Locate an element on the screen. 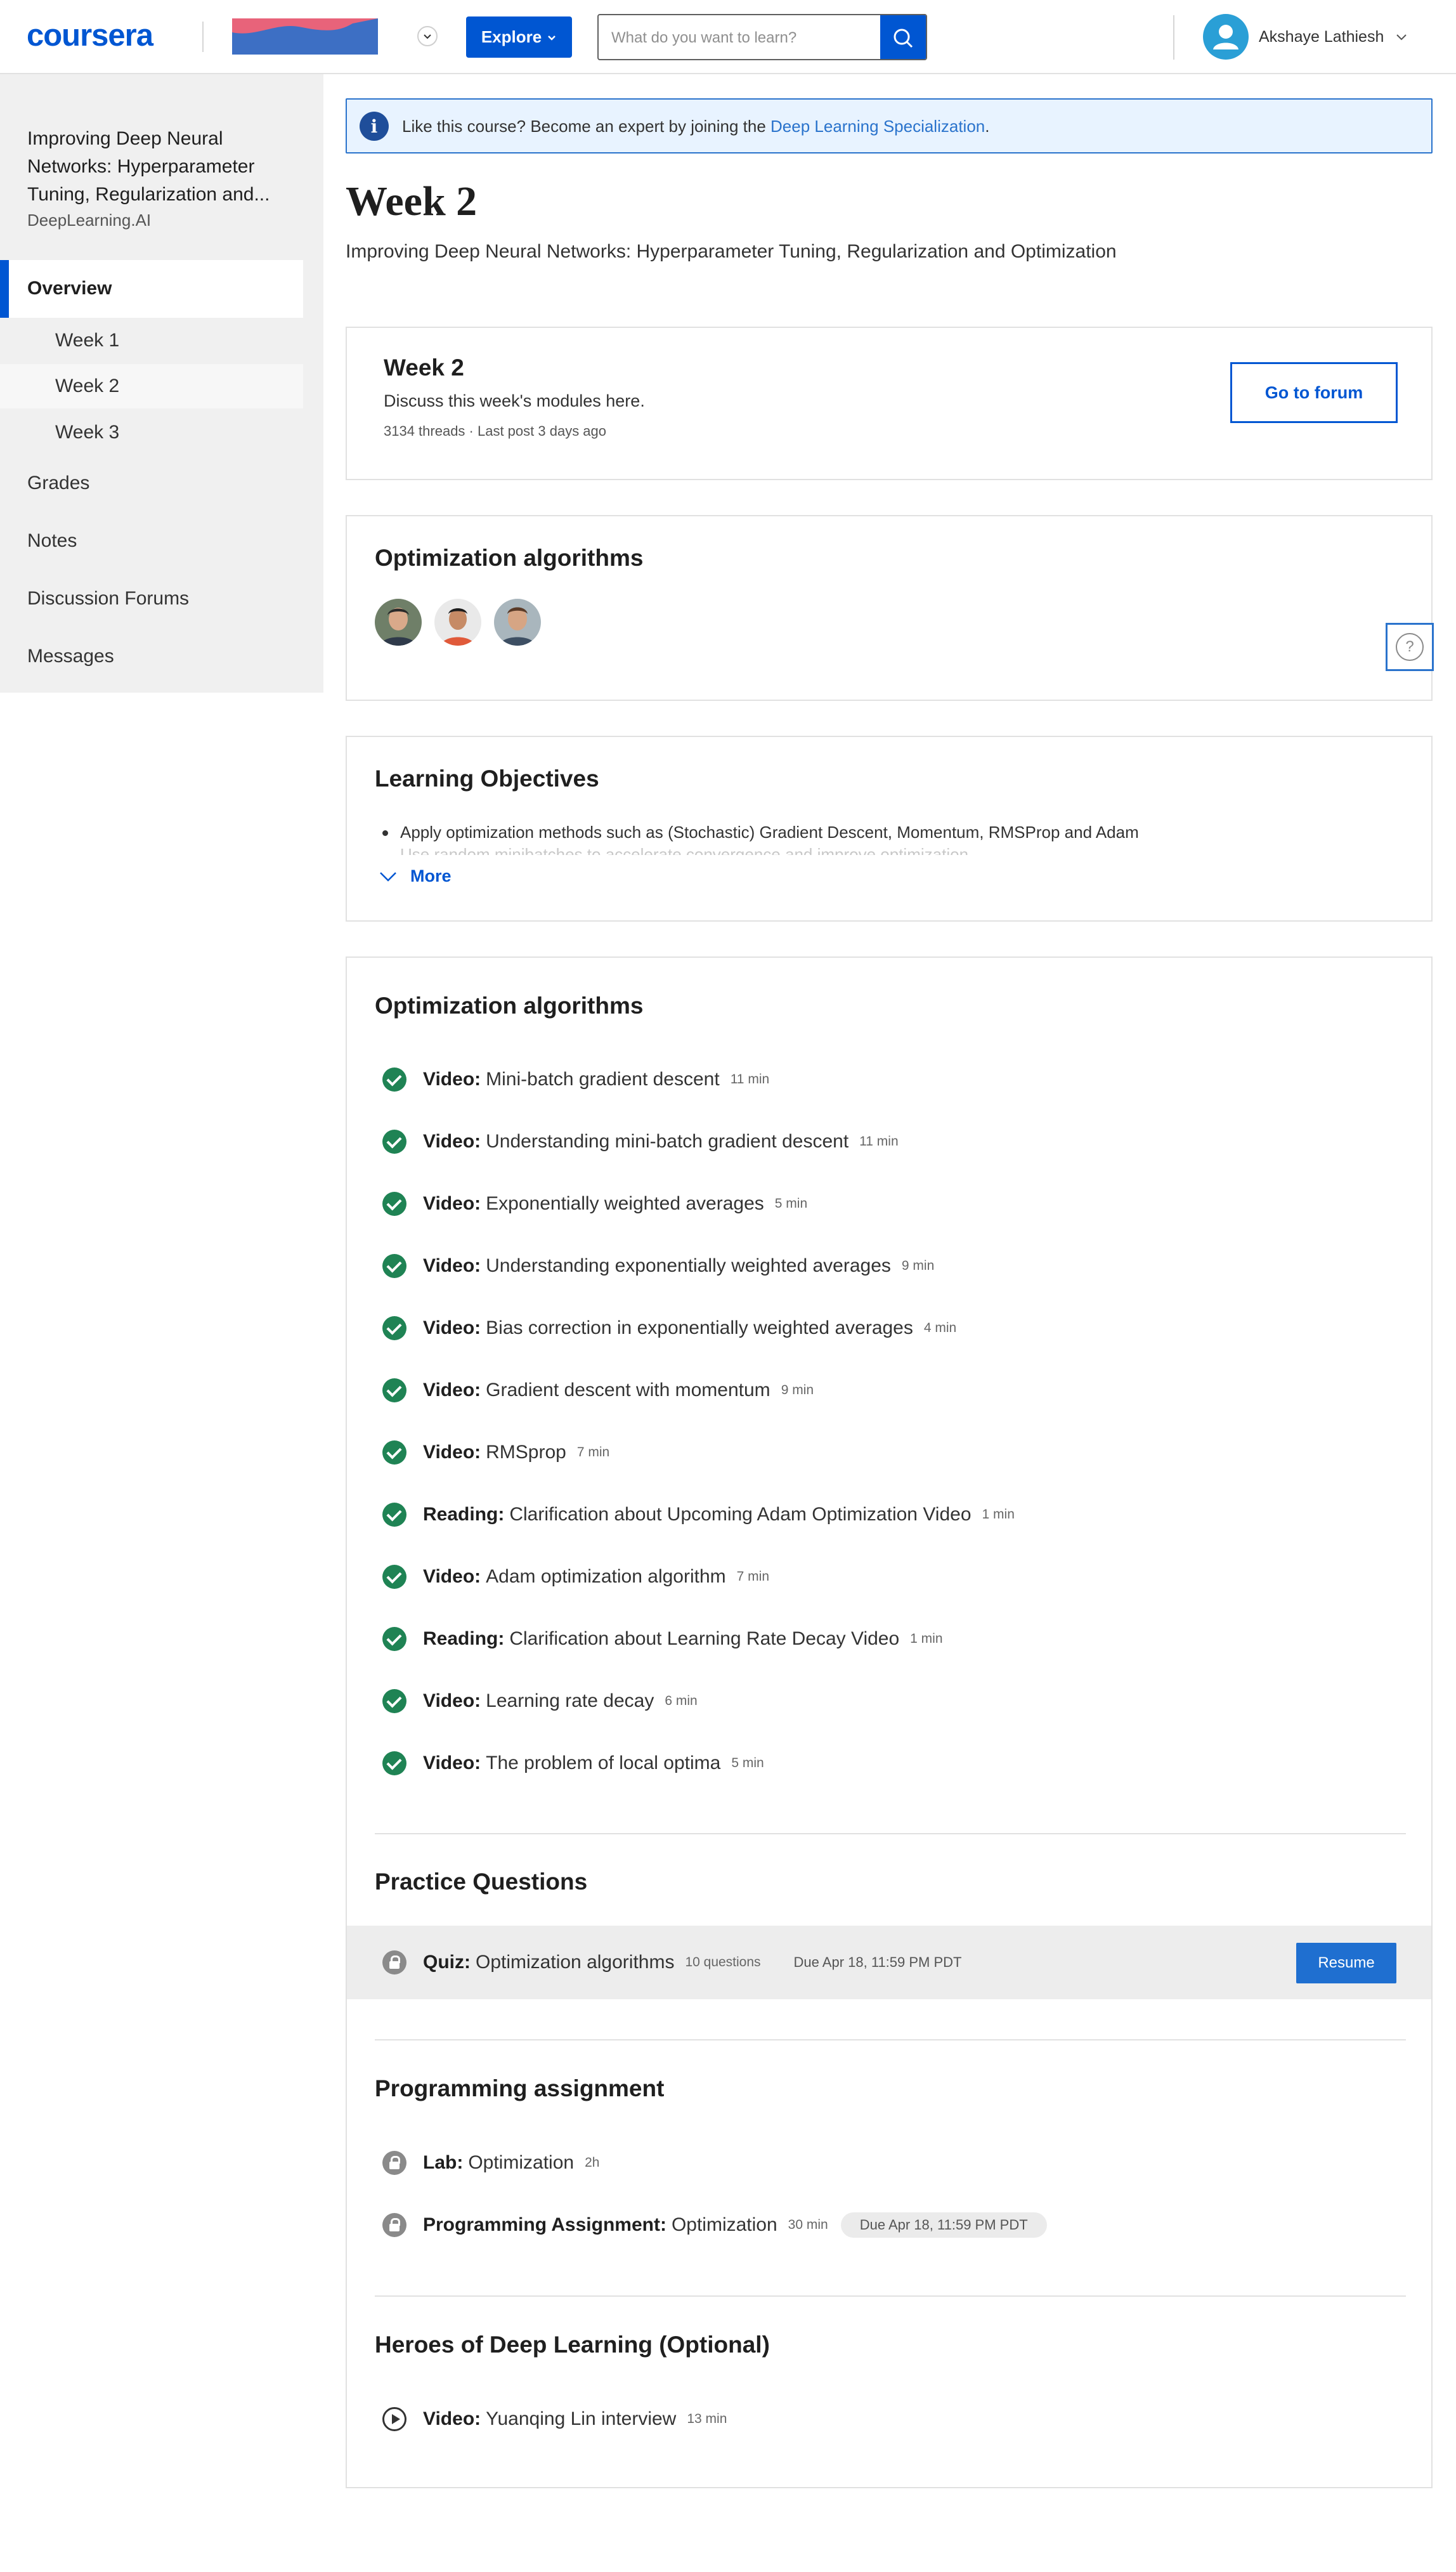  play-icon is located at coordinates (394, 2419).